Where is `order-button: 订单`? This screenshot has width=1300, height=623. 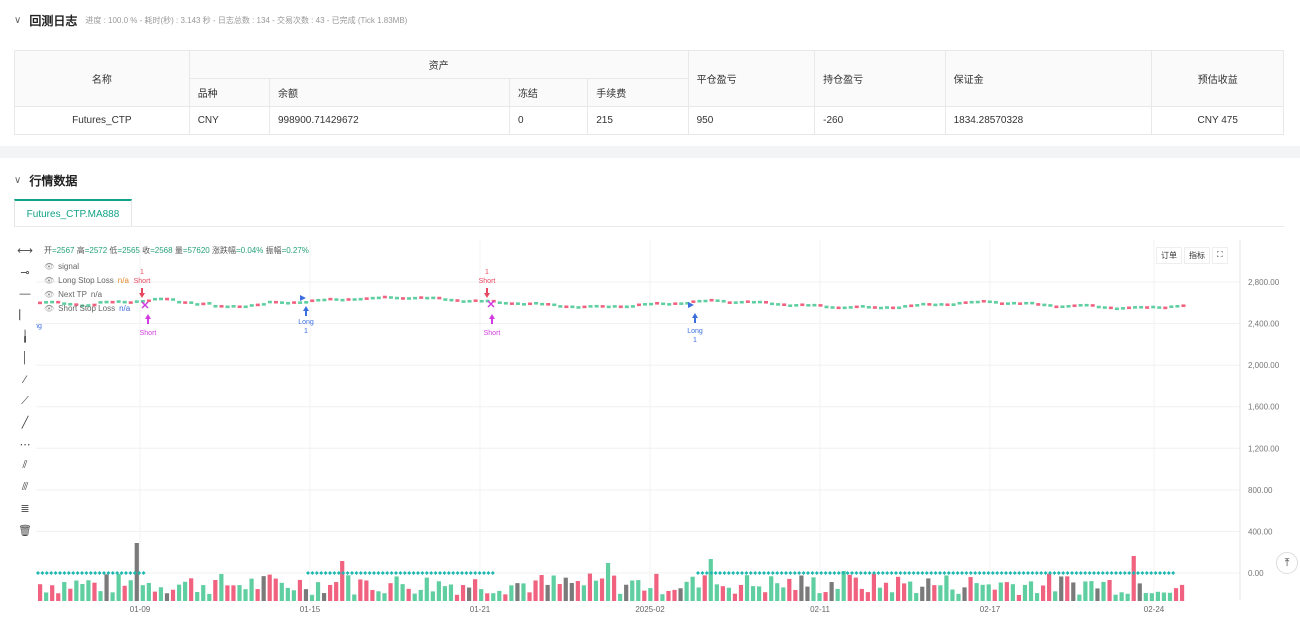
order-button: 订单 is located at coordinates (1169, 255).